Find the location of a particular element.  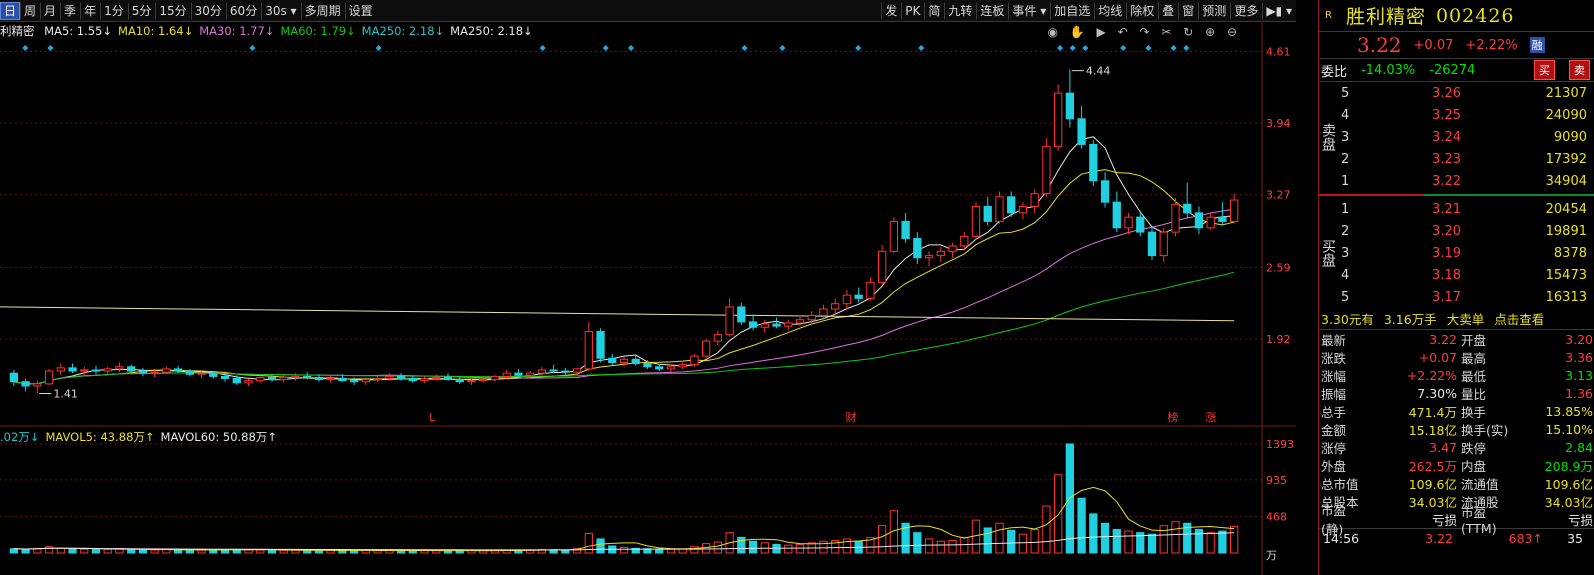

sell-button: 卖 is located at coordinates (1579, 70).